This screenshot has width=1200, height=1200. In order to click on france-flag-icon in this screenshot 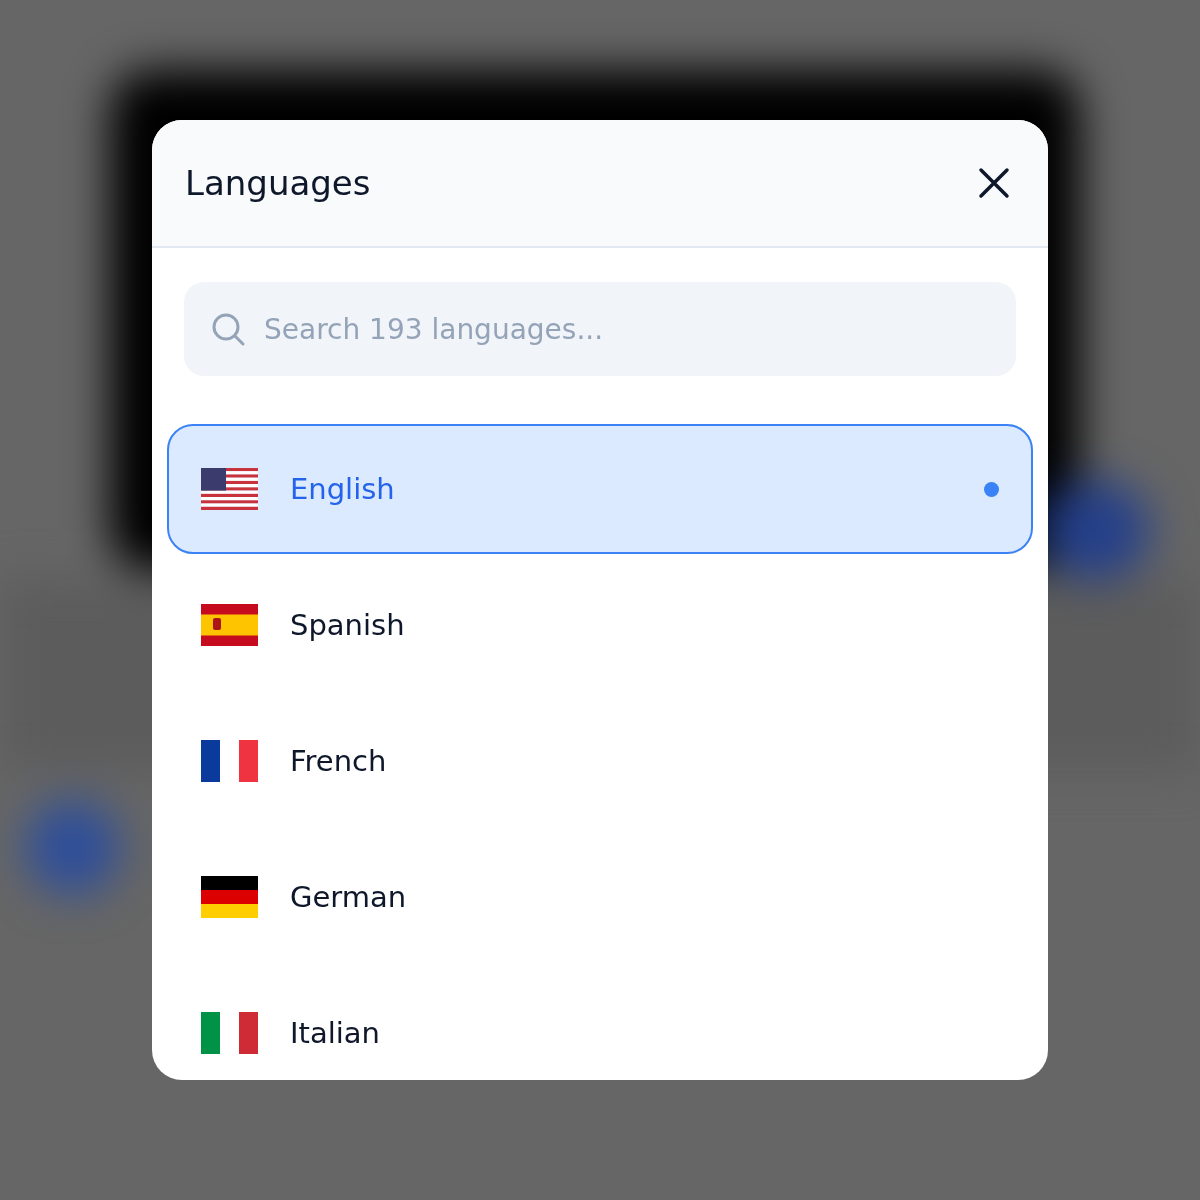, I will do `click(229, 761)`.